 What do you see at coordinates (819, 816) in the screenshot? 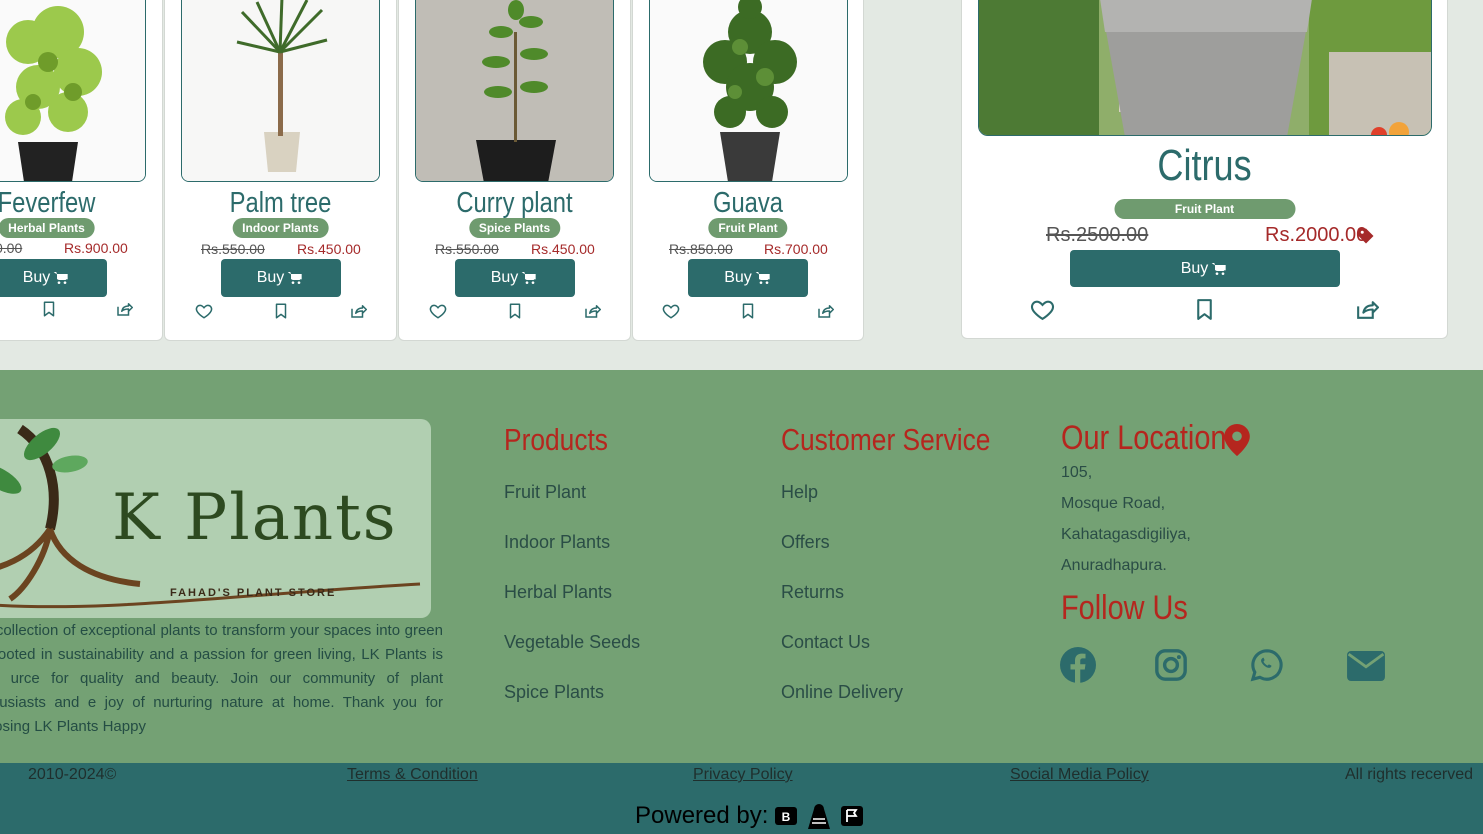
I see `framework-icon` at bounding box center [819, 816].